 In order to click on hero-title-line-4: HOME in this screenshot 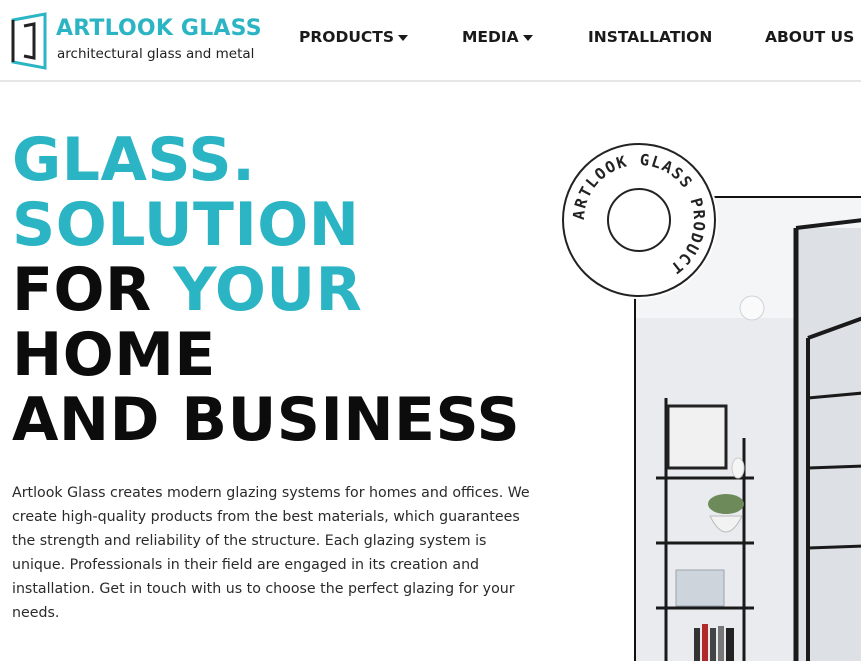, I will do `click(114, 355)`.